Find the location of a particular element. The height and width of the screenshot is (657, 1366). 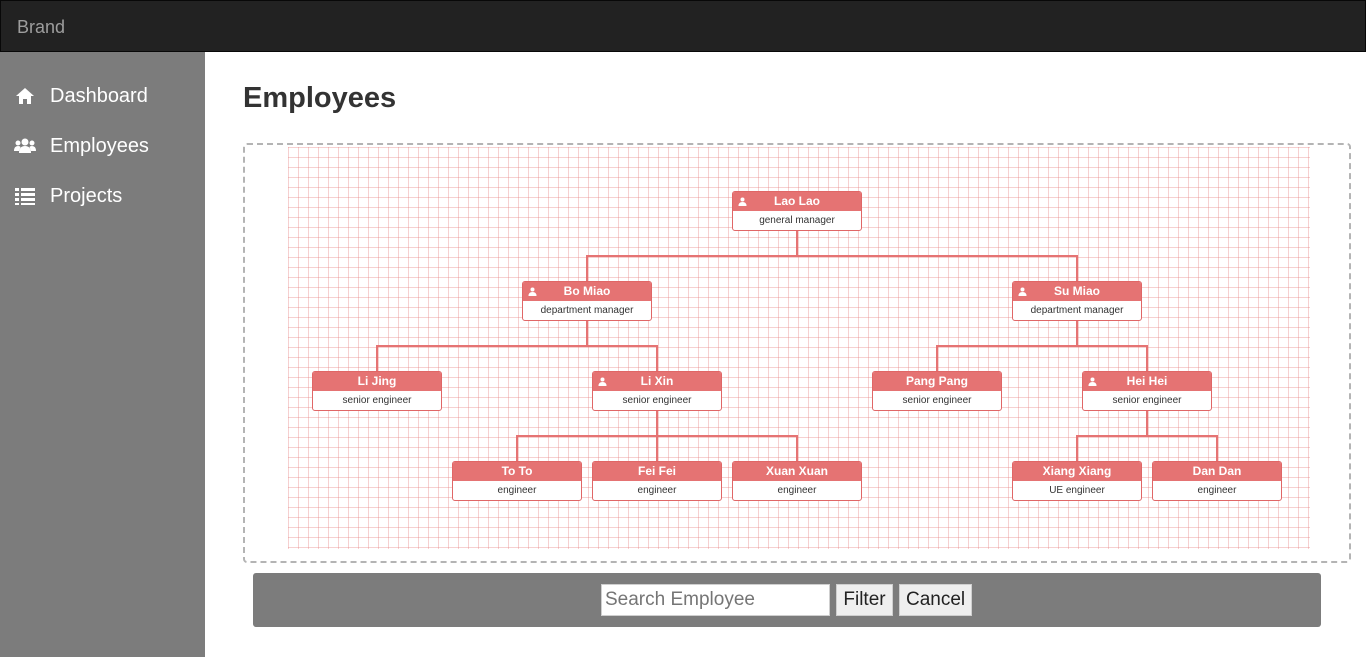

employee-role: UE engineer is located at coordinates (1077, 490).